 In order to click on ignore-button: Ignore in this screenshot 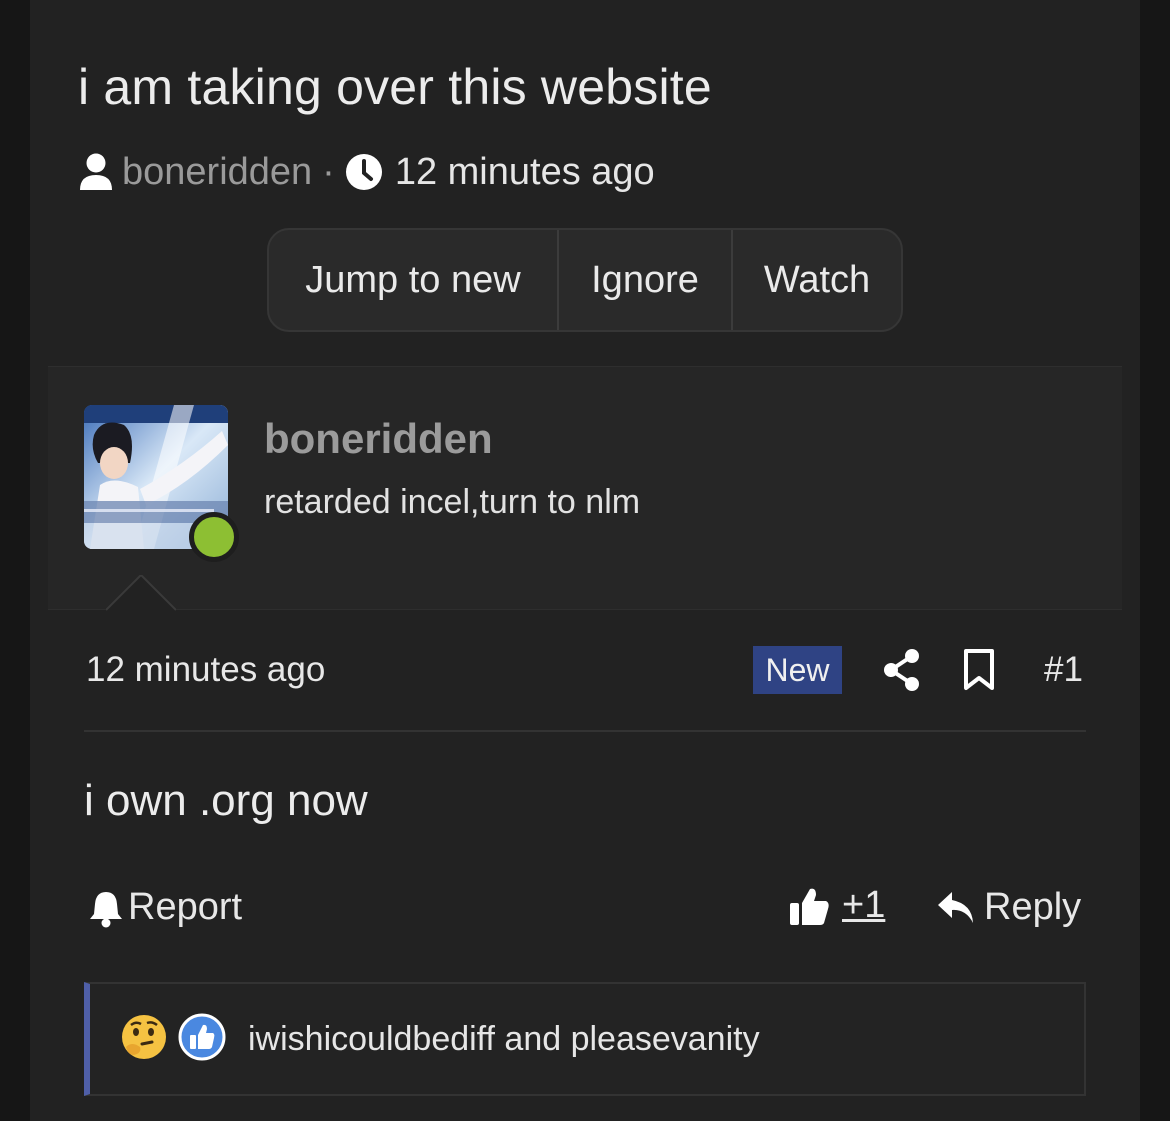, I will do `click(644, 280)`.